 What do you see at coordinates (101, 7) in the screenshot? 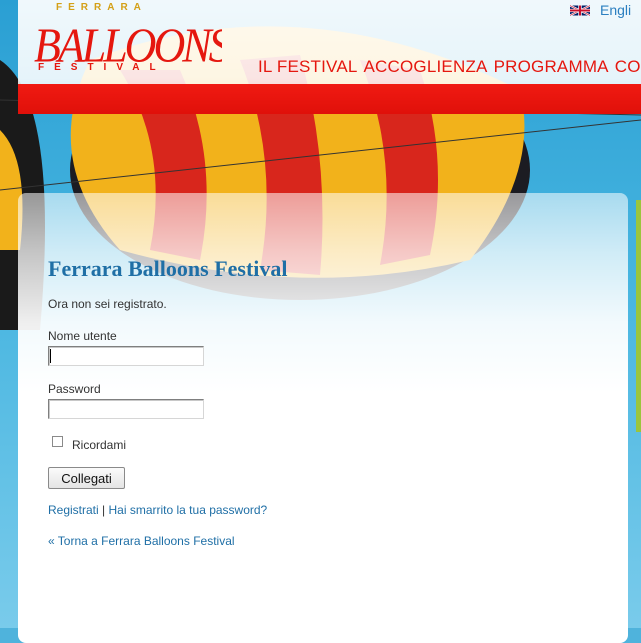
I see `logo-top-text: FERRARA` at bounding box center [101, 7].